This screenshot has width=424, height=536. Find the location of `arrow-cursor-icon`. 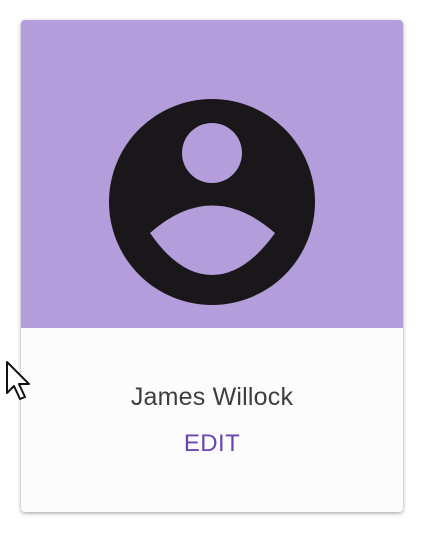

arrow-cursor-icon is located at coordinates (18, 380).